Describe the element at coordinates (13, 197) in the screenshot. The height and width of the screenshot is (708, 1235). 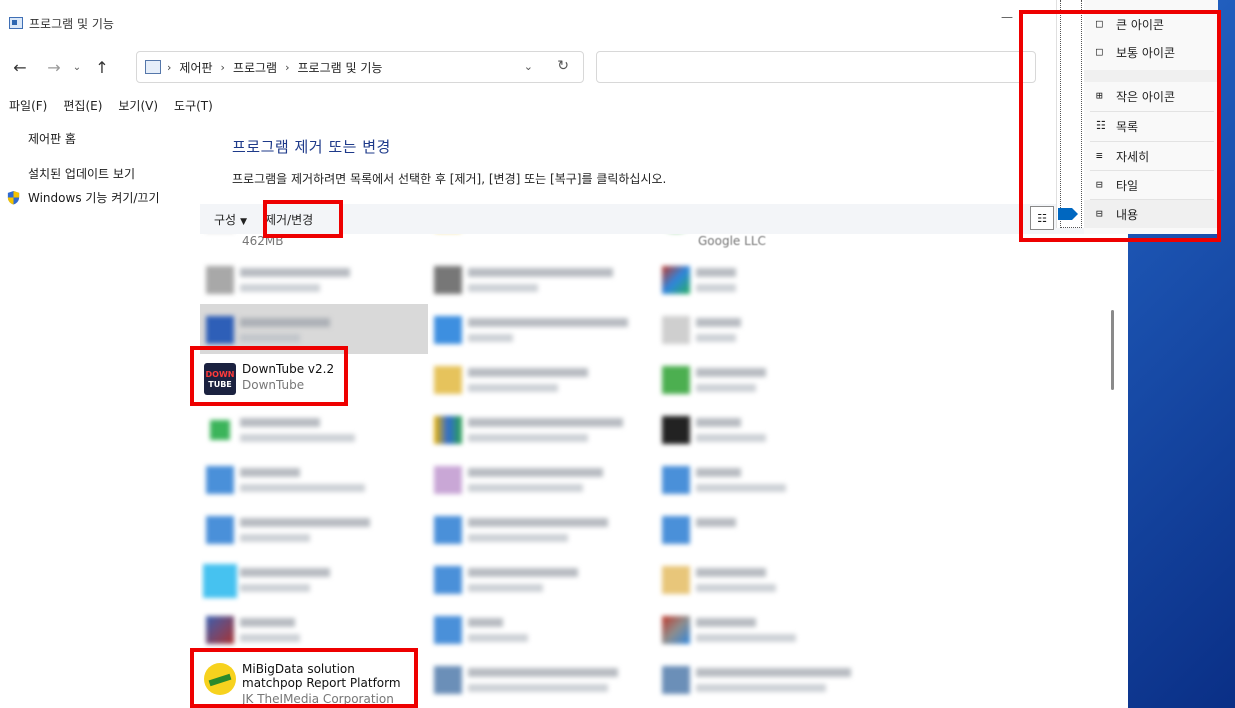
I see `uac-shield-icon` at that location.